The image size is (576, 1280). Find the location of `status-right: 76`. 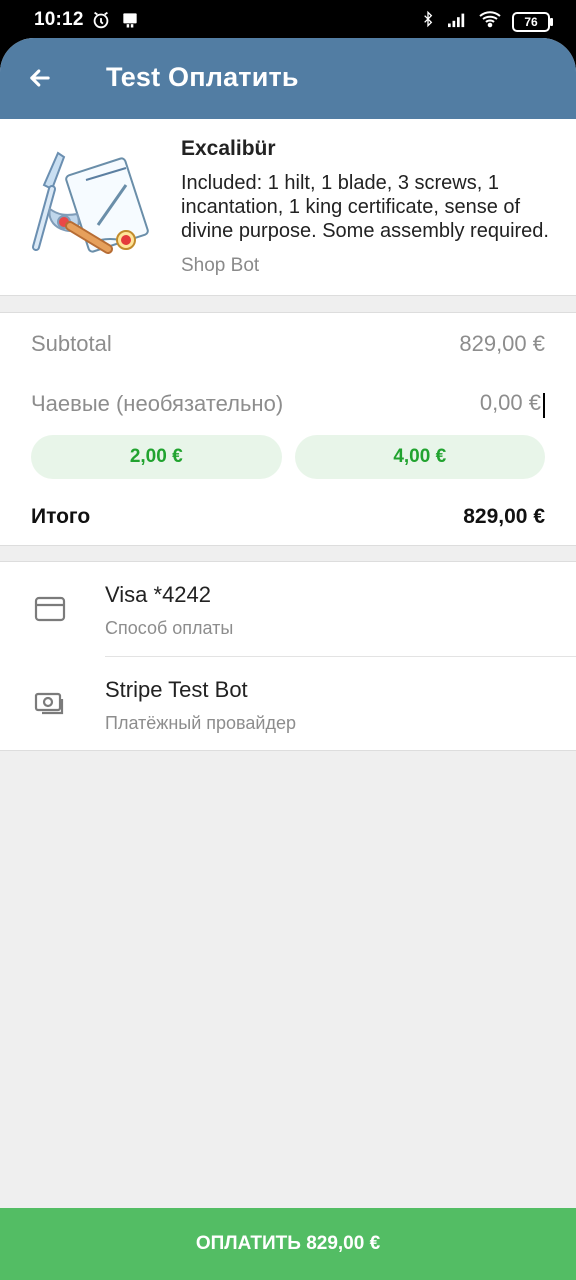

status-right: 76 is located at coordinates (486, 21).